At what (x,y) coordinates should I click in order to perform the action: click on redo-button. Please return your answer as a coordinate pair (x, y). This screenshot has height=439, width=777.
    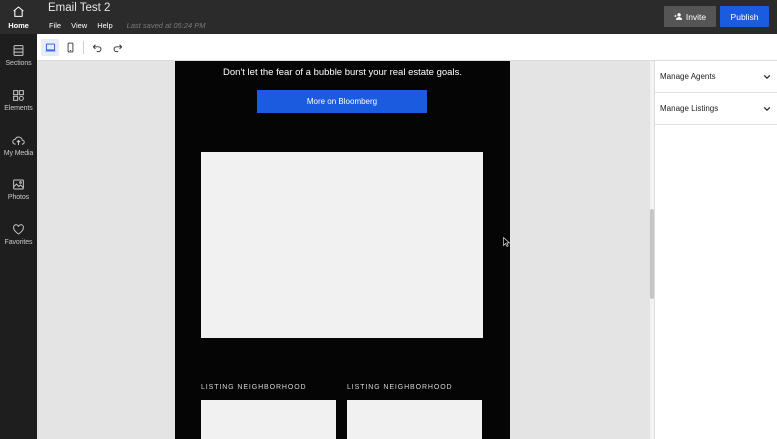
    Looking at the image, I should click on (117, 47).